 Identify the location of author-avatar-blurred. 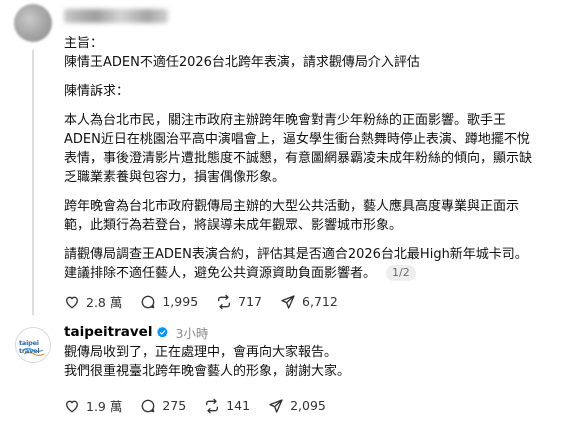
(33, 23).